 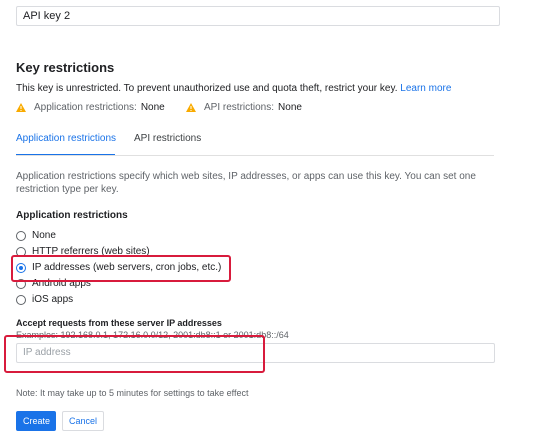 What do you see at coordinates (66, 138) in the screenshot?
I see `tab-application-restrictions: Application restrictions` at bounding box center [66, 138].